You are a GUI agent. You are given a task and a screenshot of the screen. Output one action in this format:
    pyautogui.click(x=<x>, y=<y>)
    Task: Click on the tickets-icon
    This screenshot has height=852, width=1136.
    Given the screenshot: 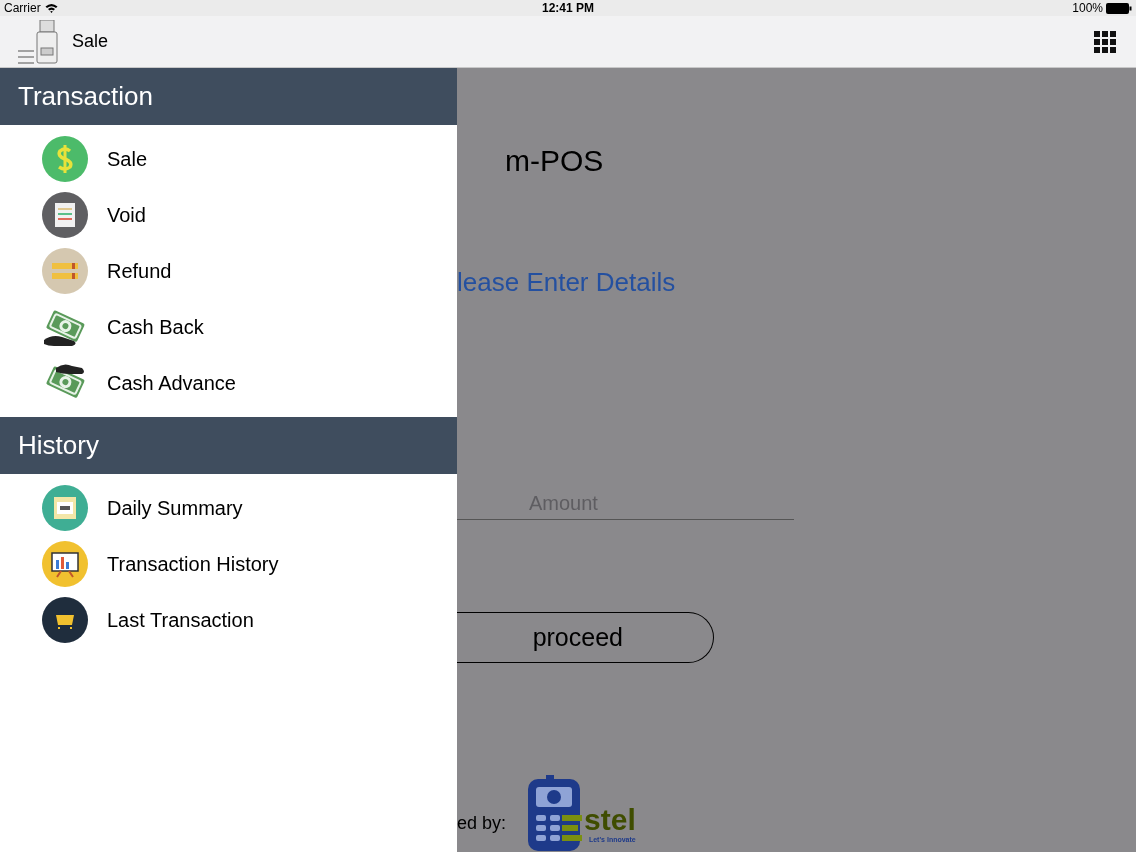 What is the action you would take?
    pyautogui.click(x=65, y=271)
    